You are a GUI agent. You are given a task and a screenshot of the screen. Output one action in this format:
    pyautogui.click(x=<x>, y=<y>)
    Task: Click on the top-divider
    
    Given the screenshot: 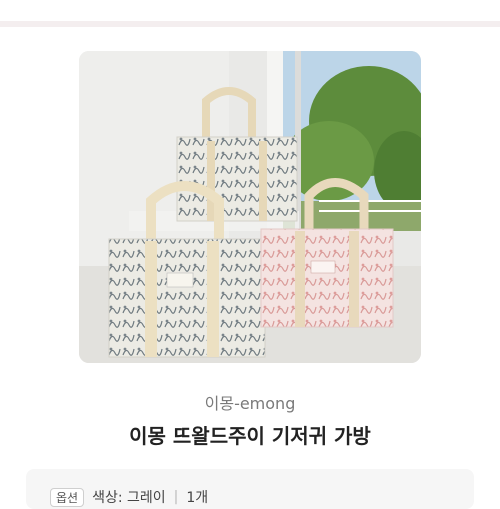 What is the action you would take?
    pyautogui.click(x=250, y=24)
    